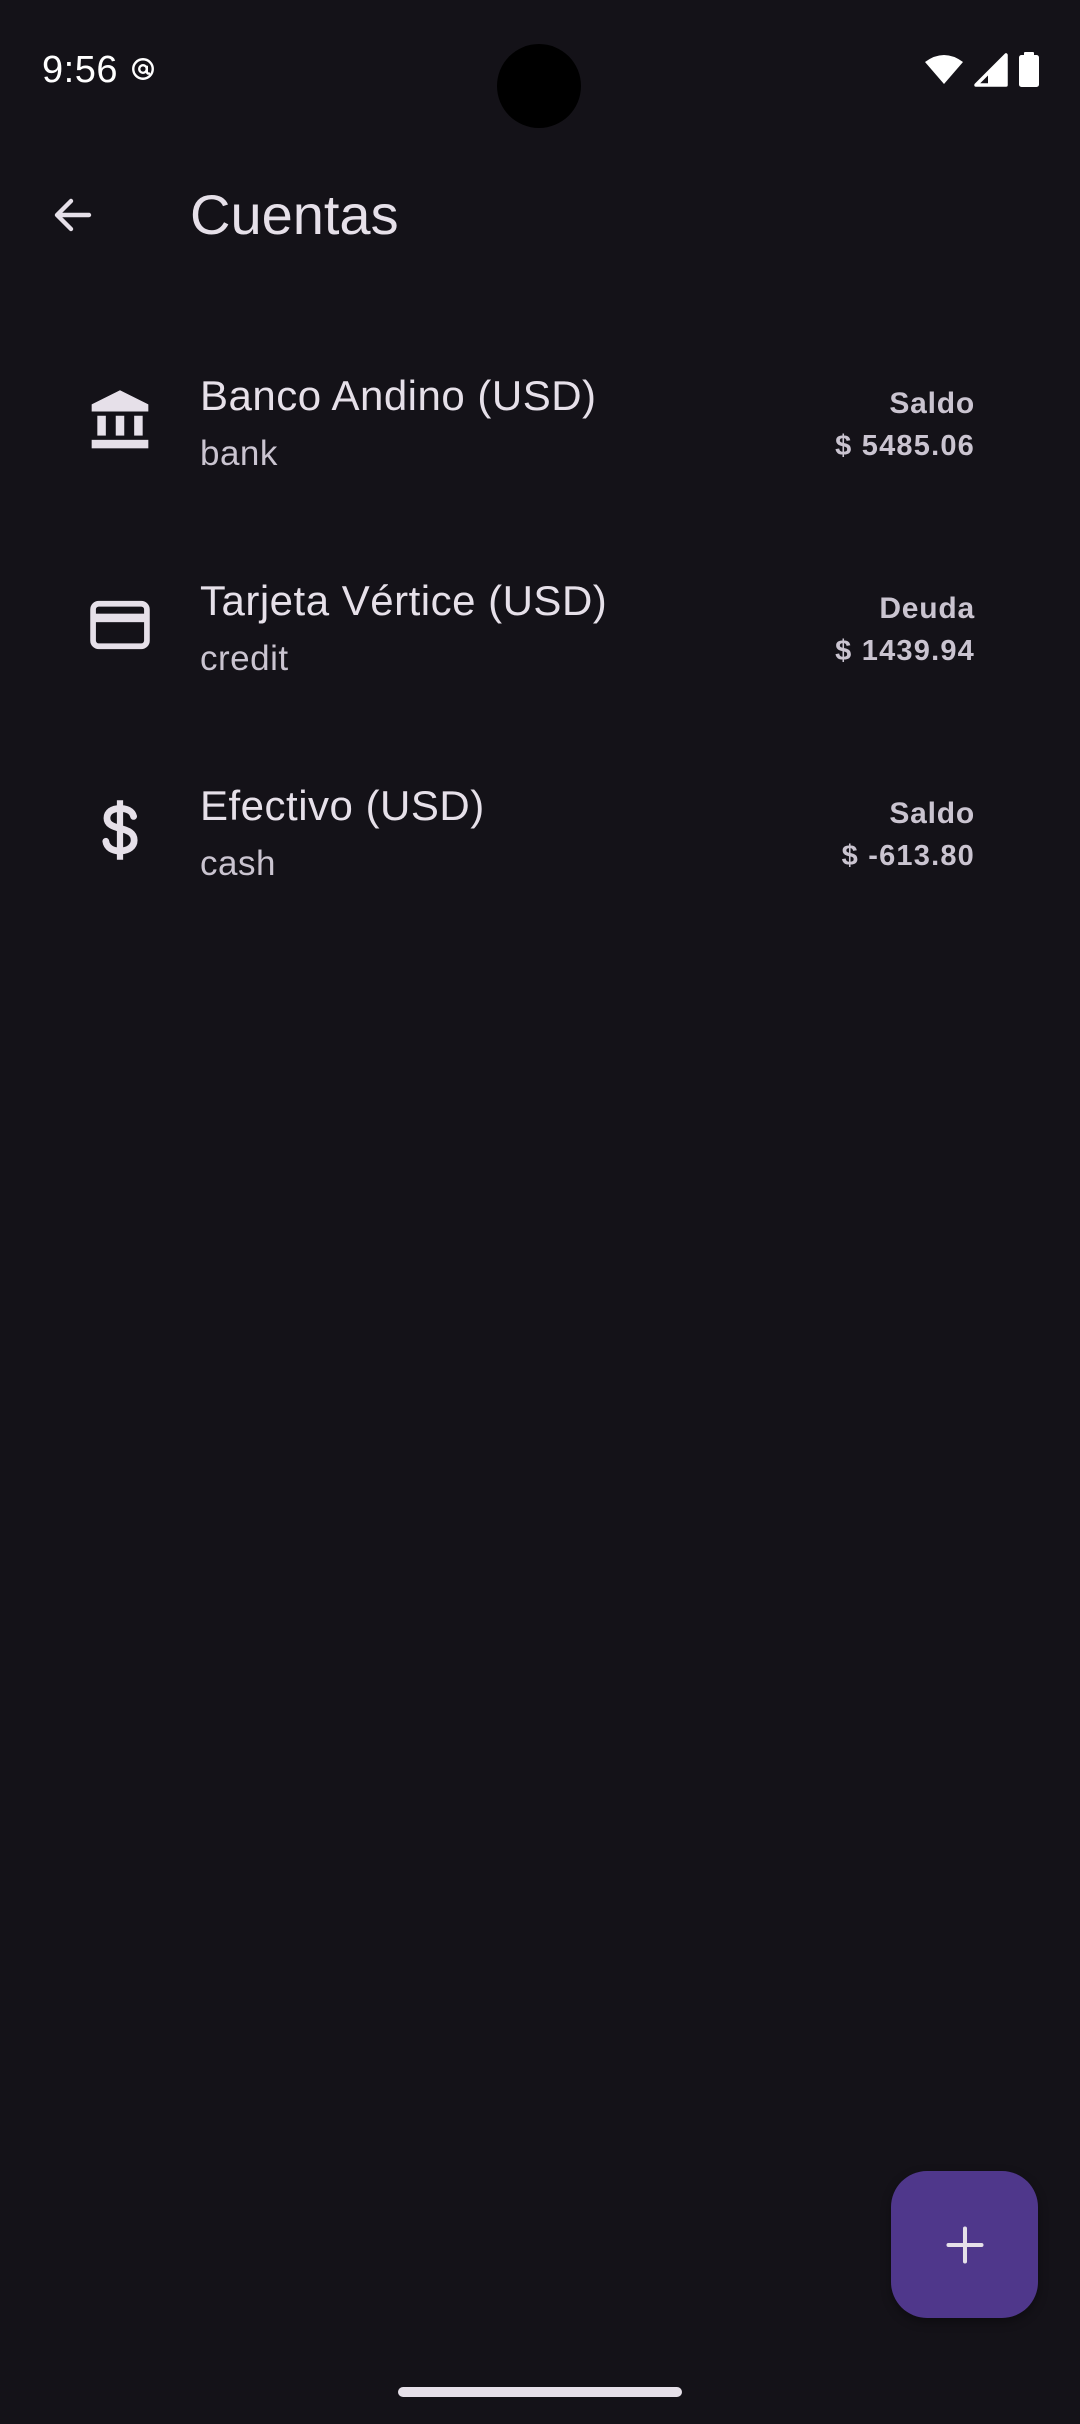  Describe the element at coordinates (143, 69) in the screenshot. I see `at-sign-icon` at that location.